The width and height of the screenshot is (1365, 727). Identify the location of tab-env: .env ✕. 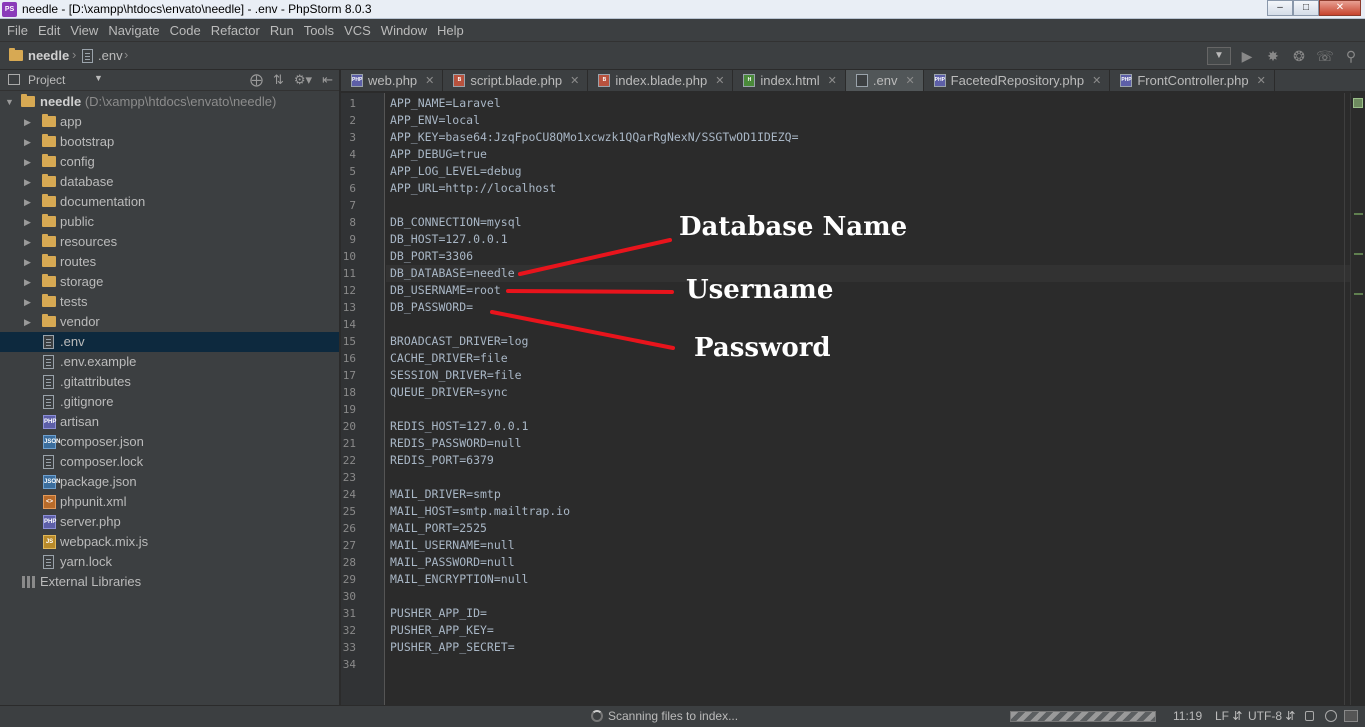
(884, 80).